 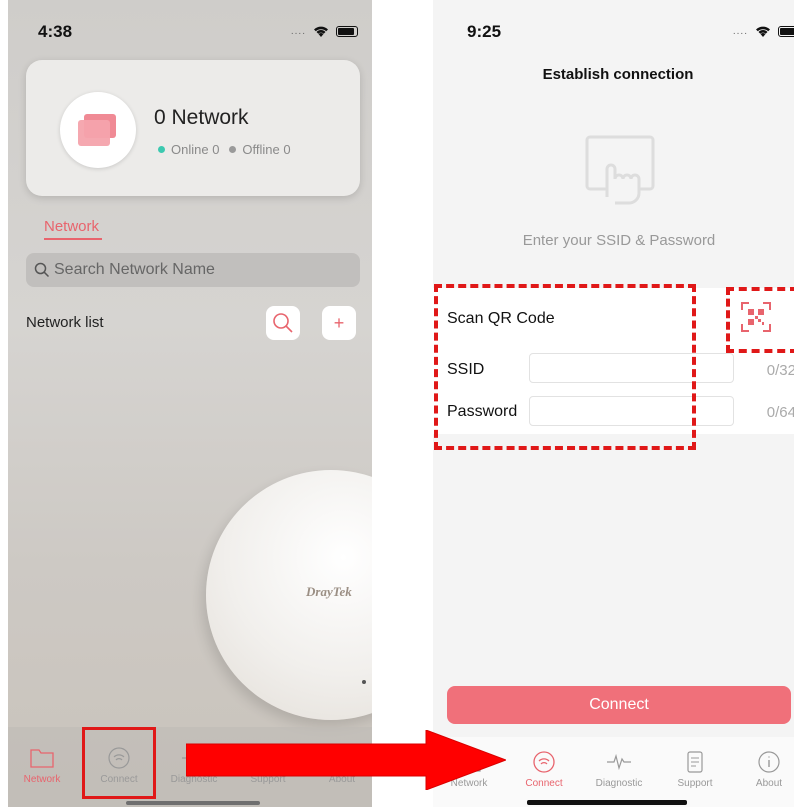 I want to click on tab-bar-support: Support, so click(x=695, y=770).